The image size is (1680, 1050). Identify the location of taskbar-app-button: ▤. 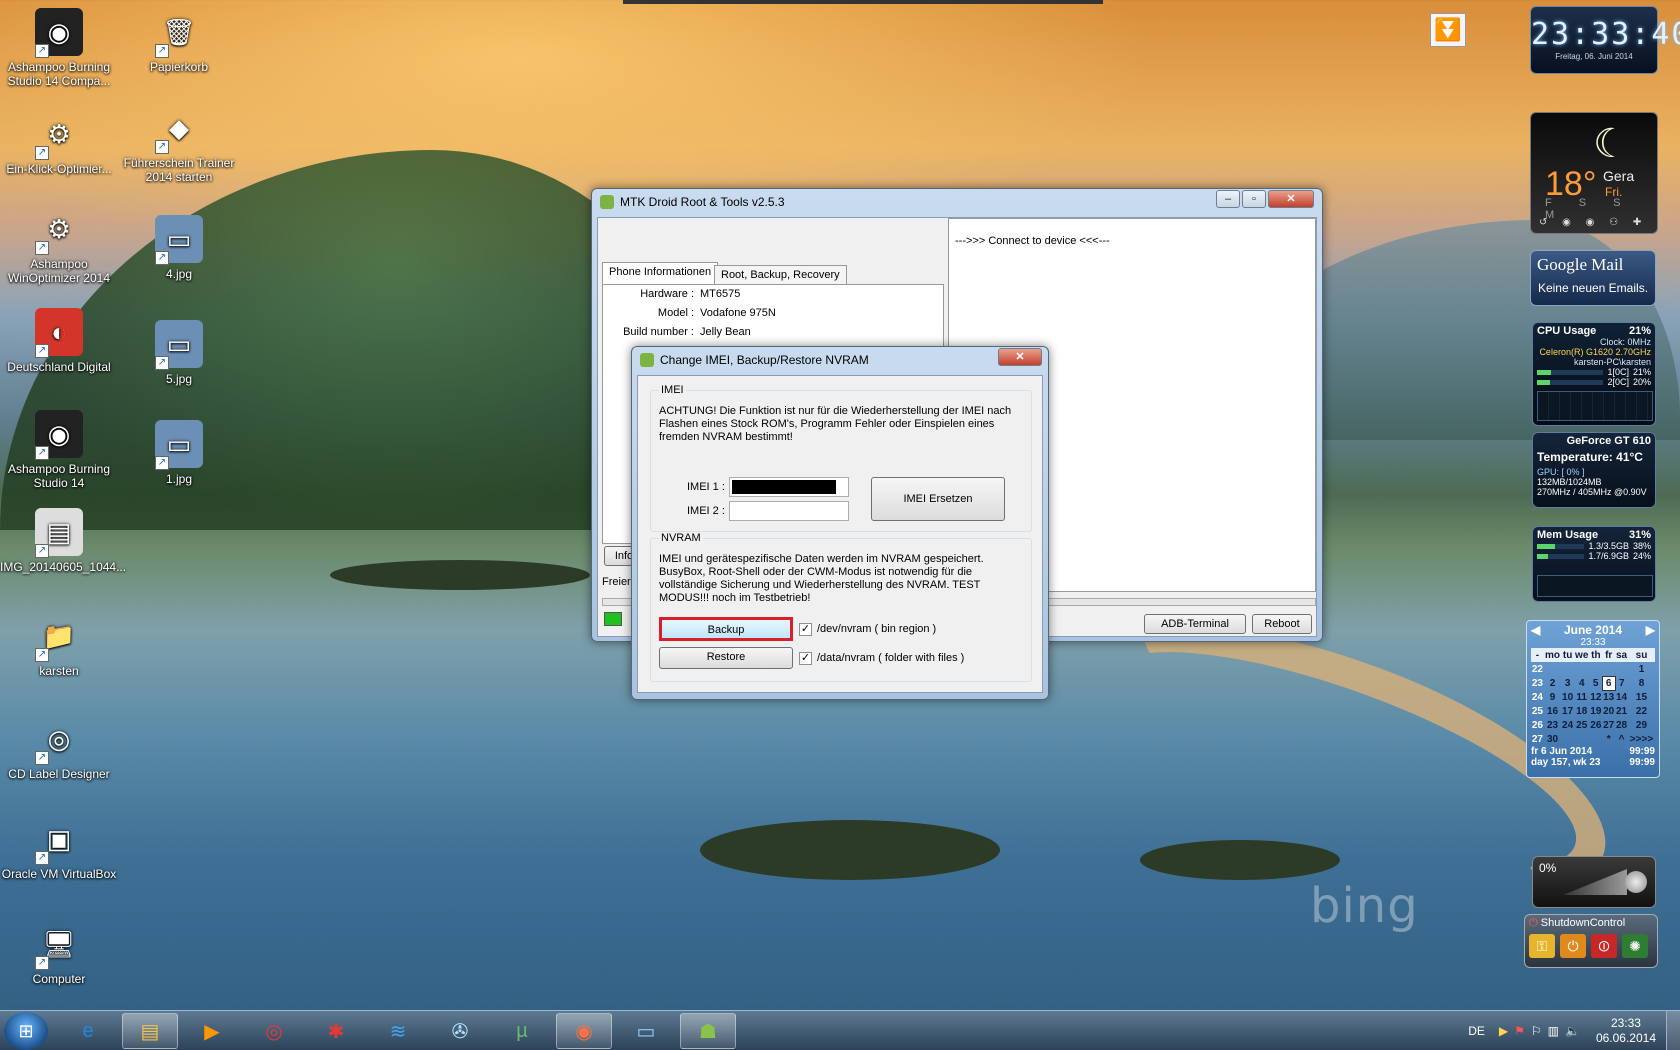
(150, 1031).